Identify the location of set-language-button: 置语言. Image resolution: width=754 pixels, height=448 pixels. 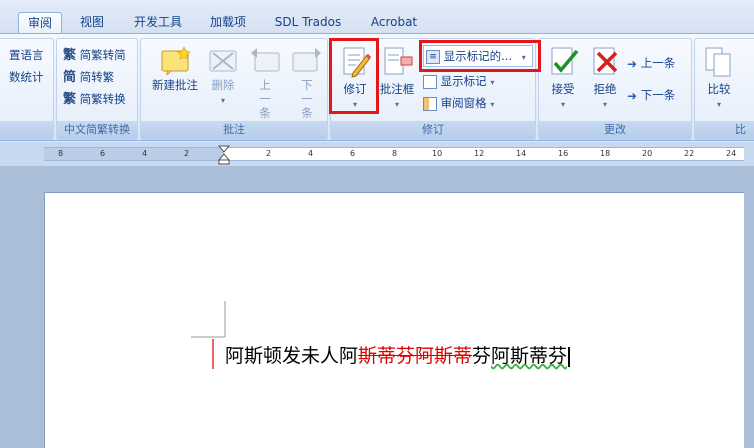
(26, 55).